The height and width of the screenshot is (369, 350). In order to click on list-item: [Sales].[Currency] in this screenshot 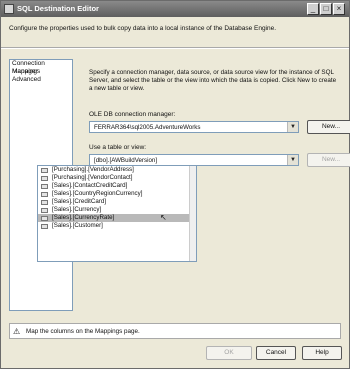, I will do `click(117, 210)`.